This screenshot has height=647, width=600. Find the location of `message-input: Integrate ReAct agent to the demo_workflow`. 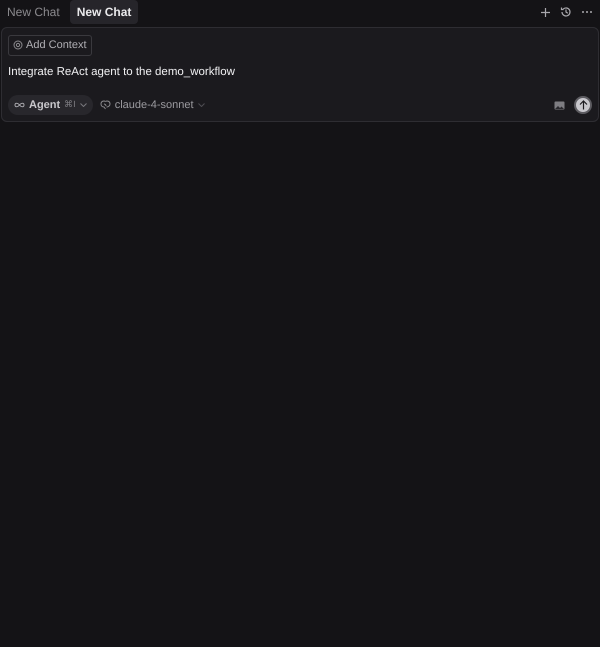

message-input: Integrate ReAct agent to the demo_workflow is located at coordinates (300, 72).